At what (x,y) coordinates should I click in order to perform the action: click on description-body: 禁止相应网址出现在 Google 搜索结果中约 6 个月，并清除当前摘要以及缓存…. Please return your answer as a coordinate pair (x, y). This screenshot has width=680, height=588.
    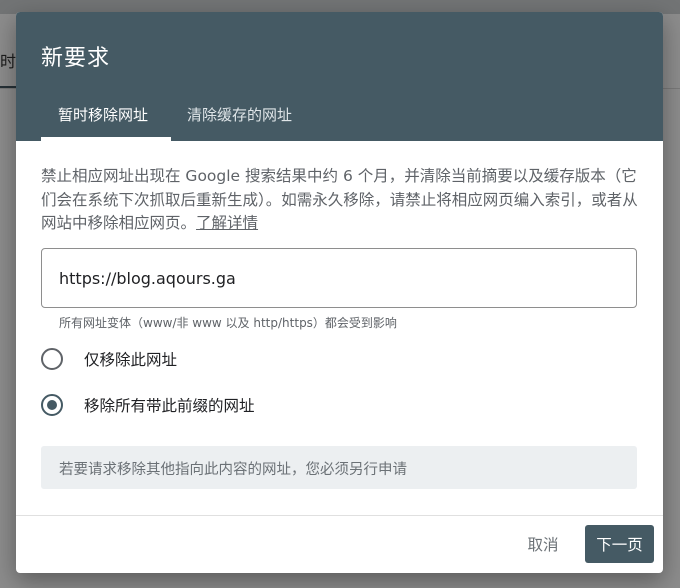
    Looking at the image, I should click on (339, 199).